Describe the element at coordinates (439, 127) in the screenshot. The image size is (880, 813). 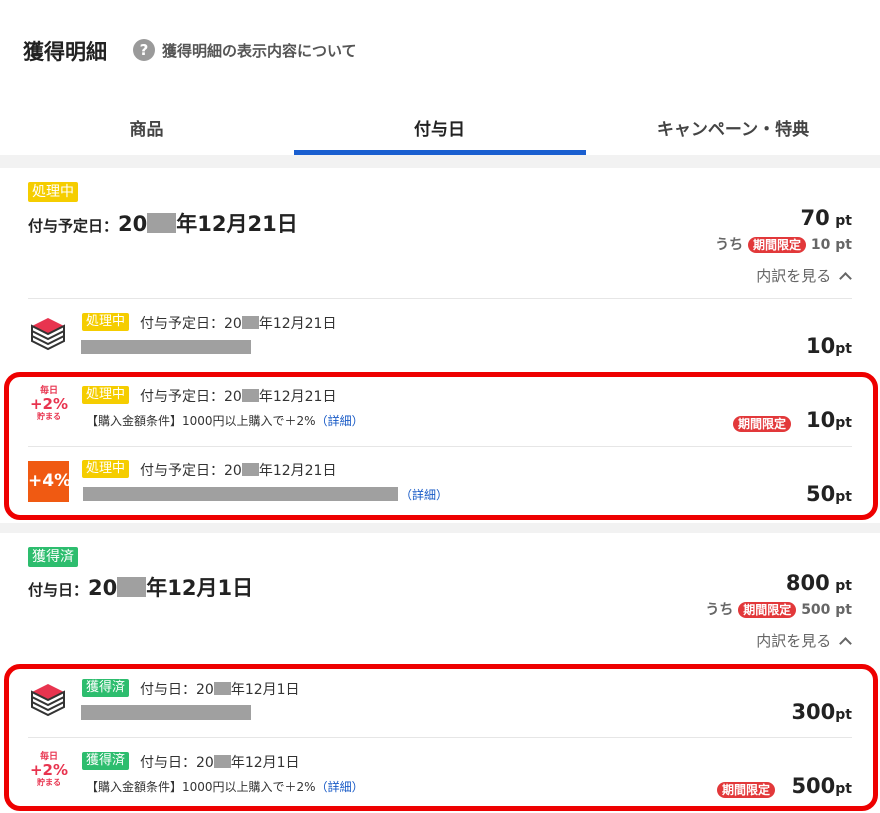
I see `tab-grant-date: 付与日` at that location.